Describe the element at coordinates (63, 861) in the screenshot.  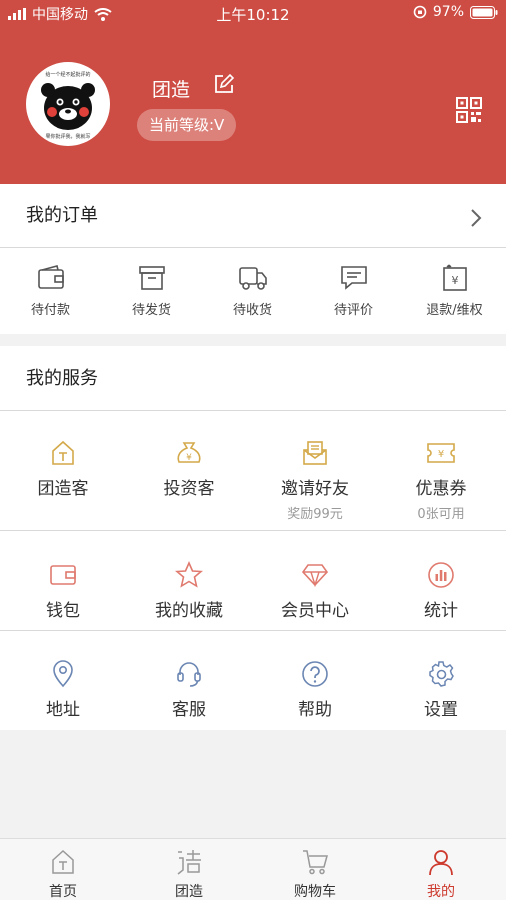
I see `home-icon` at that location.